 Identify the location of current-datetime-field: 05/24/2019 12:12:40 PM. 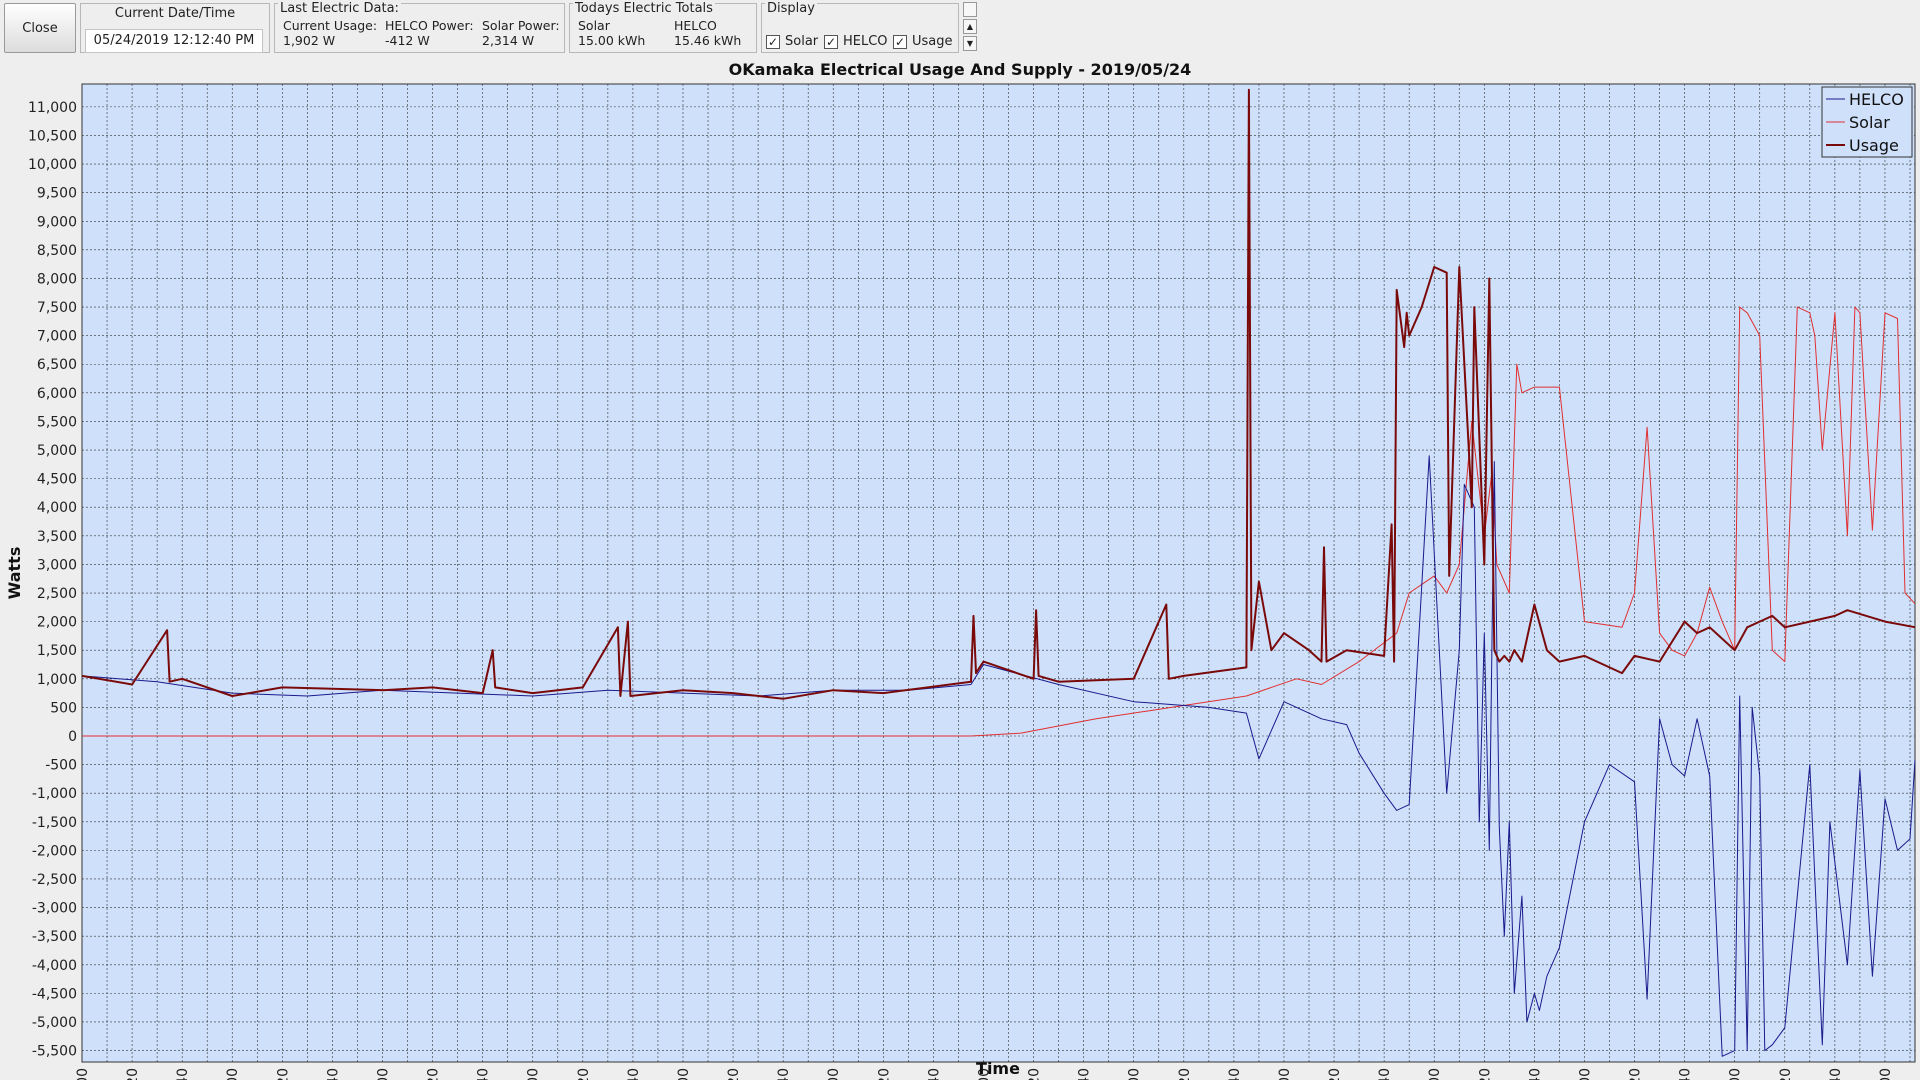
(174, 41).